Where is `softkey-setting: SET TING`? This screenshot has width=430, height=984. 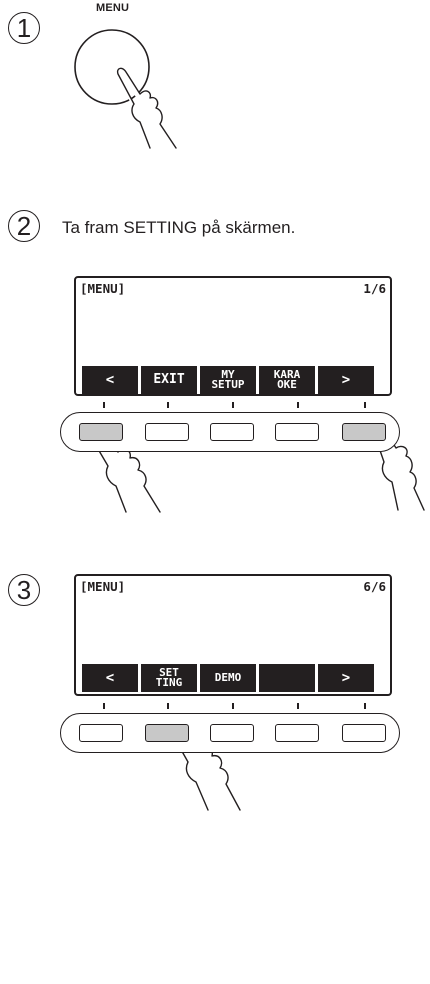 softkey-setting: SET TING is located at coordinates (169, 678).